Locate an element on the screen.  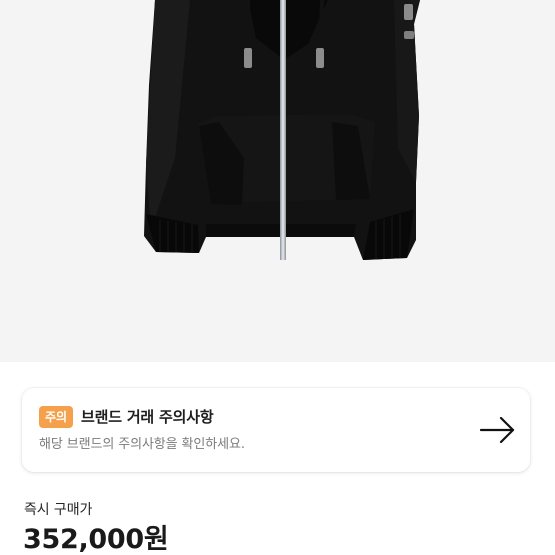
notice-title: 브랜드 거래 주의사항 is located at coordinates (147, 417).